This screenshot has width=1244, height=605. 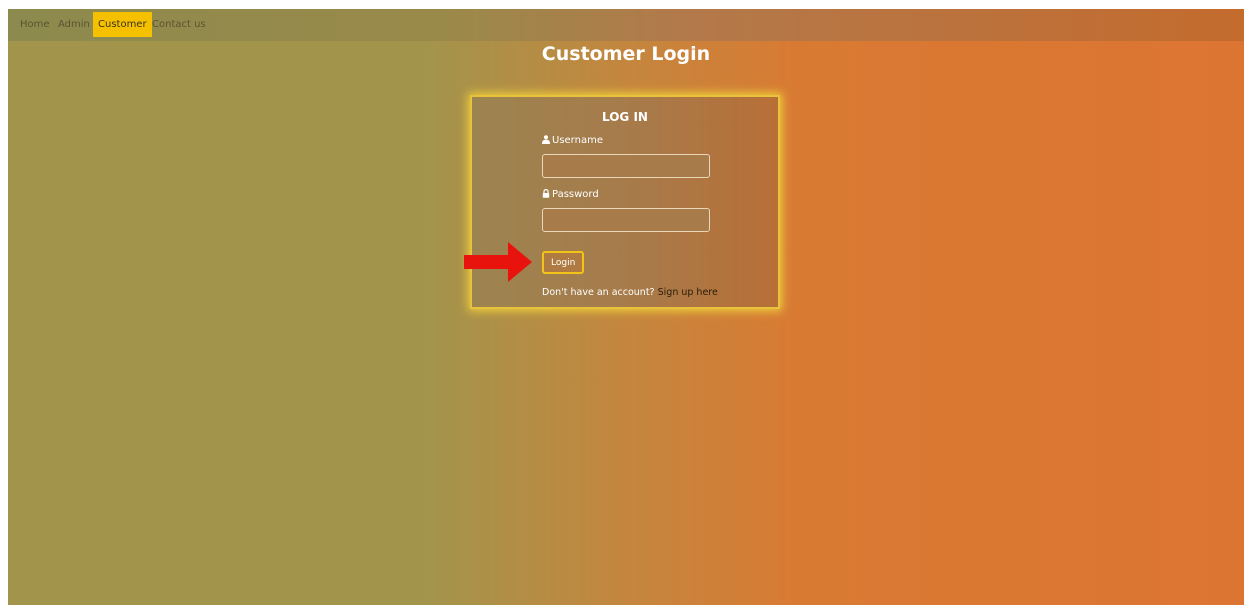 What do you see at coordinates (577, 140) in the screenshot?
I see `username-label: Username` at bounding box center [577, 140].